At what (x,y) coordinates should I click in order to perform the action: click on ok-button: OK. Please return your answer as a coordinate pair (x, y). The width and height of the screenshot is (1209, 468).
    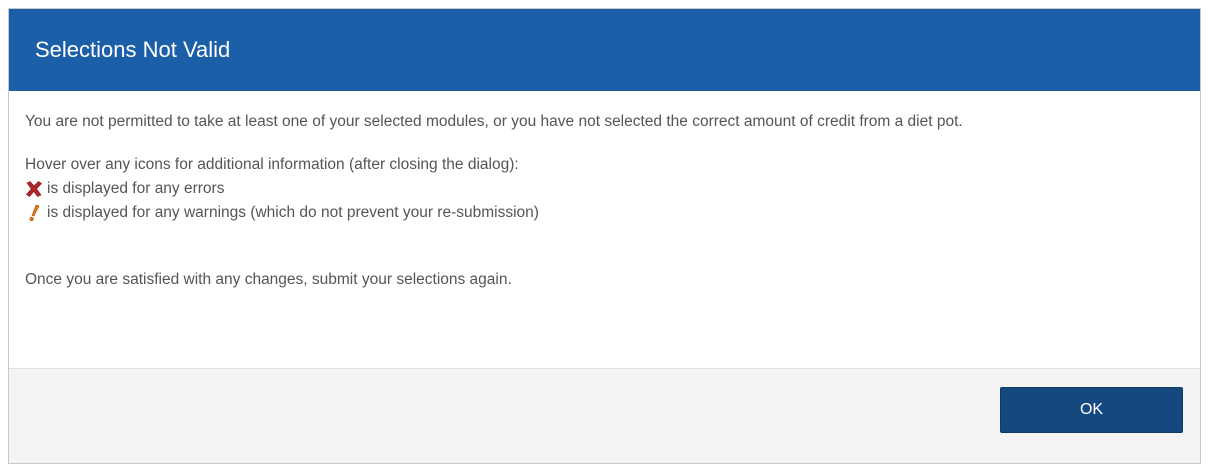
    Looking at the image, I should click on (1091, 410).